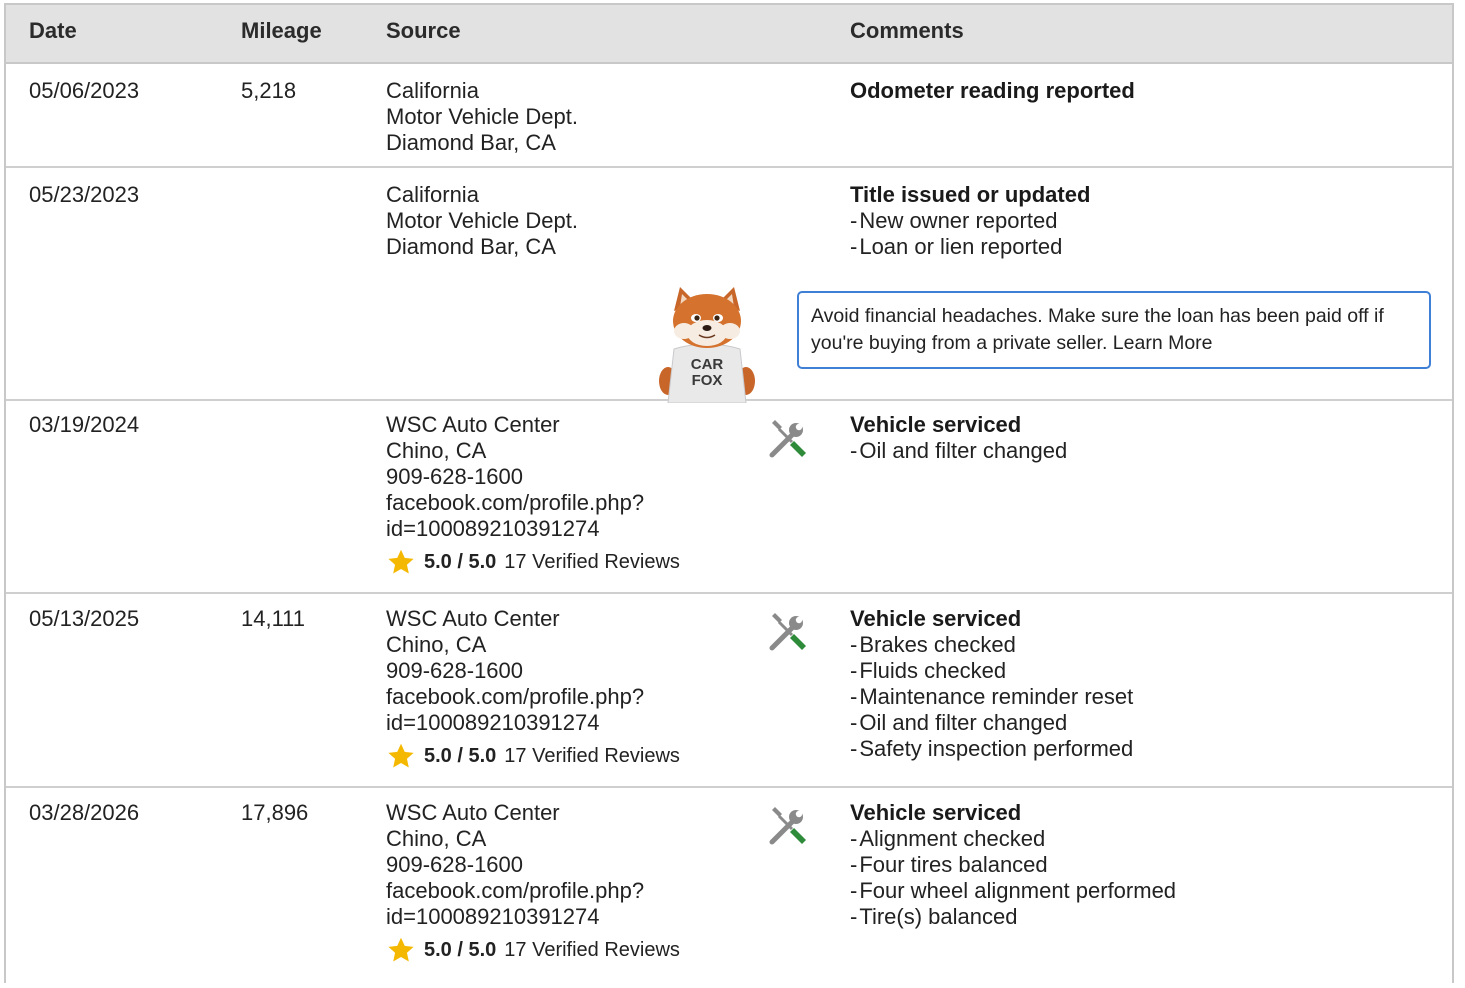 The image size is (1465, 988). I want to click on comment-item: Maintenance reminder reset, so click(991, 697).